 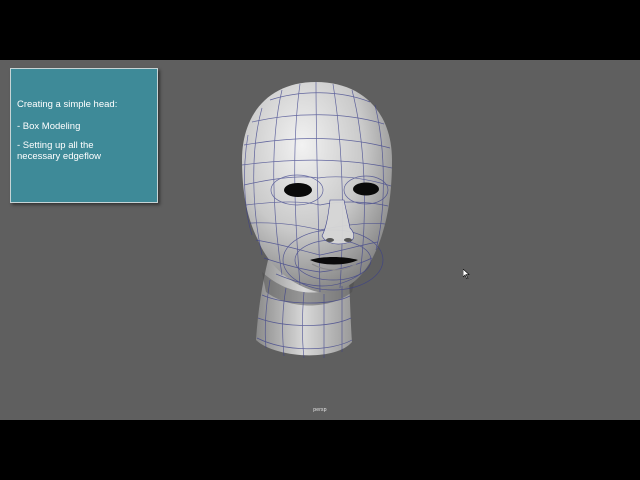 I want to click on mouse-pointer-icon, so click(x=466, y=274).